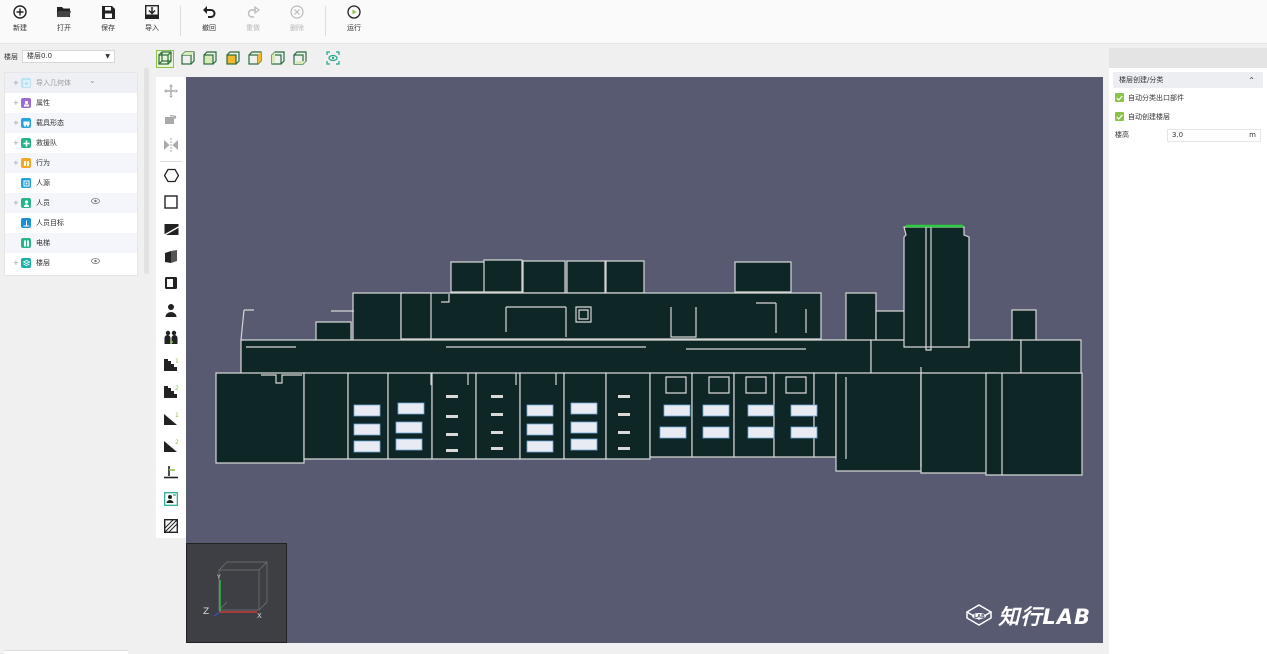  What do you see at coordinates (50, 223) in the screenshot?
I see `tree-item-label: 人员目标` at bounding box center [50, 223].